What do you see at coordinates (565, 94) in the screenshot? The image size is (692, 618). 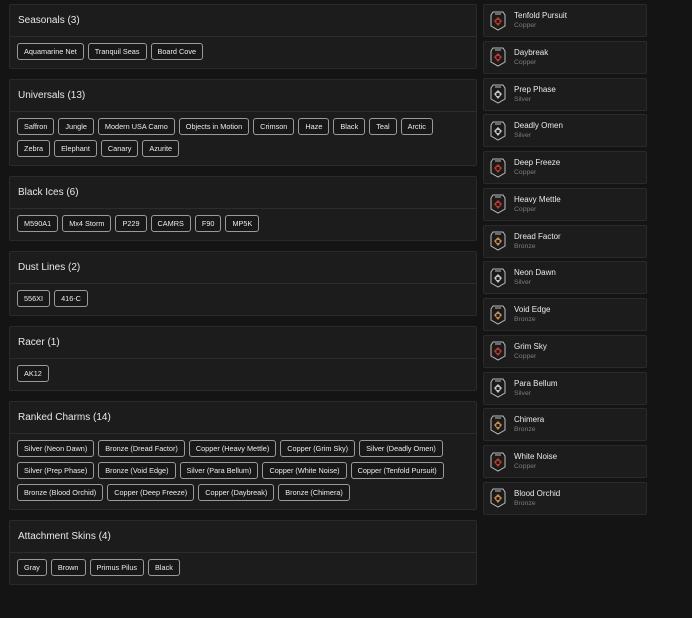 I see `rank-card: Prep Phase Silver` at bounding box center [565, 94].